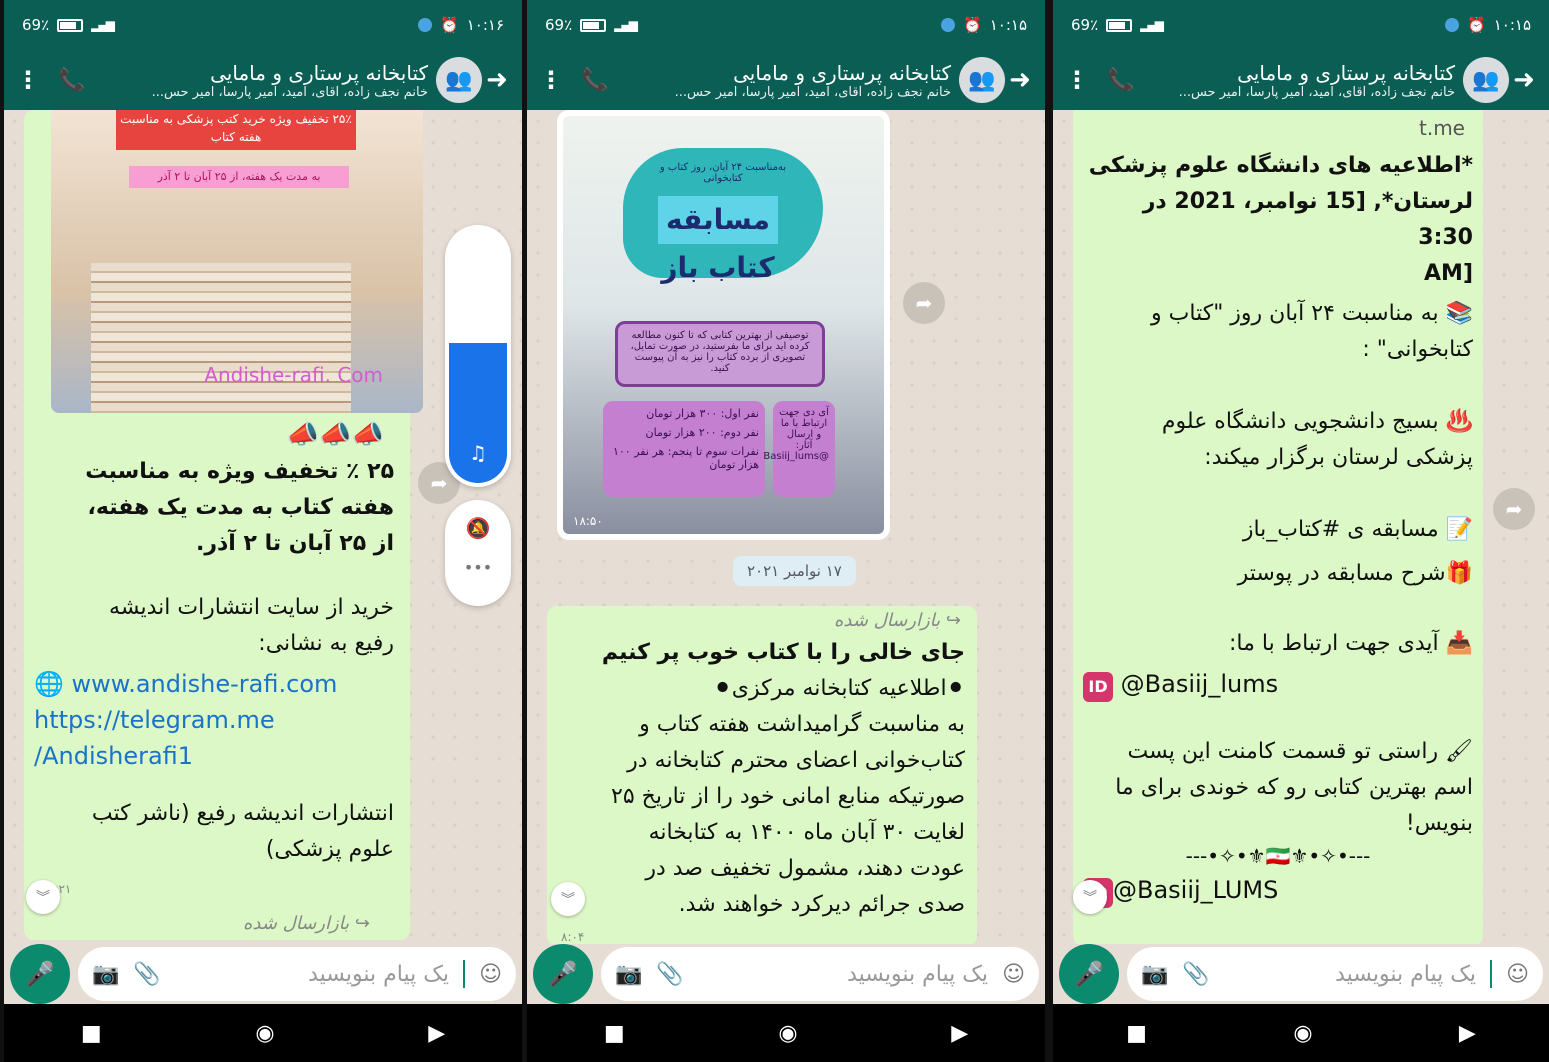 This screenshot has height=1062, width=1549. I want to click on contact-id-2: ID@Basiij_LUMS, so click(1278, 892).